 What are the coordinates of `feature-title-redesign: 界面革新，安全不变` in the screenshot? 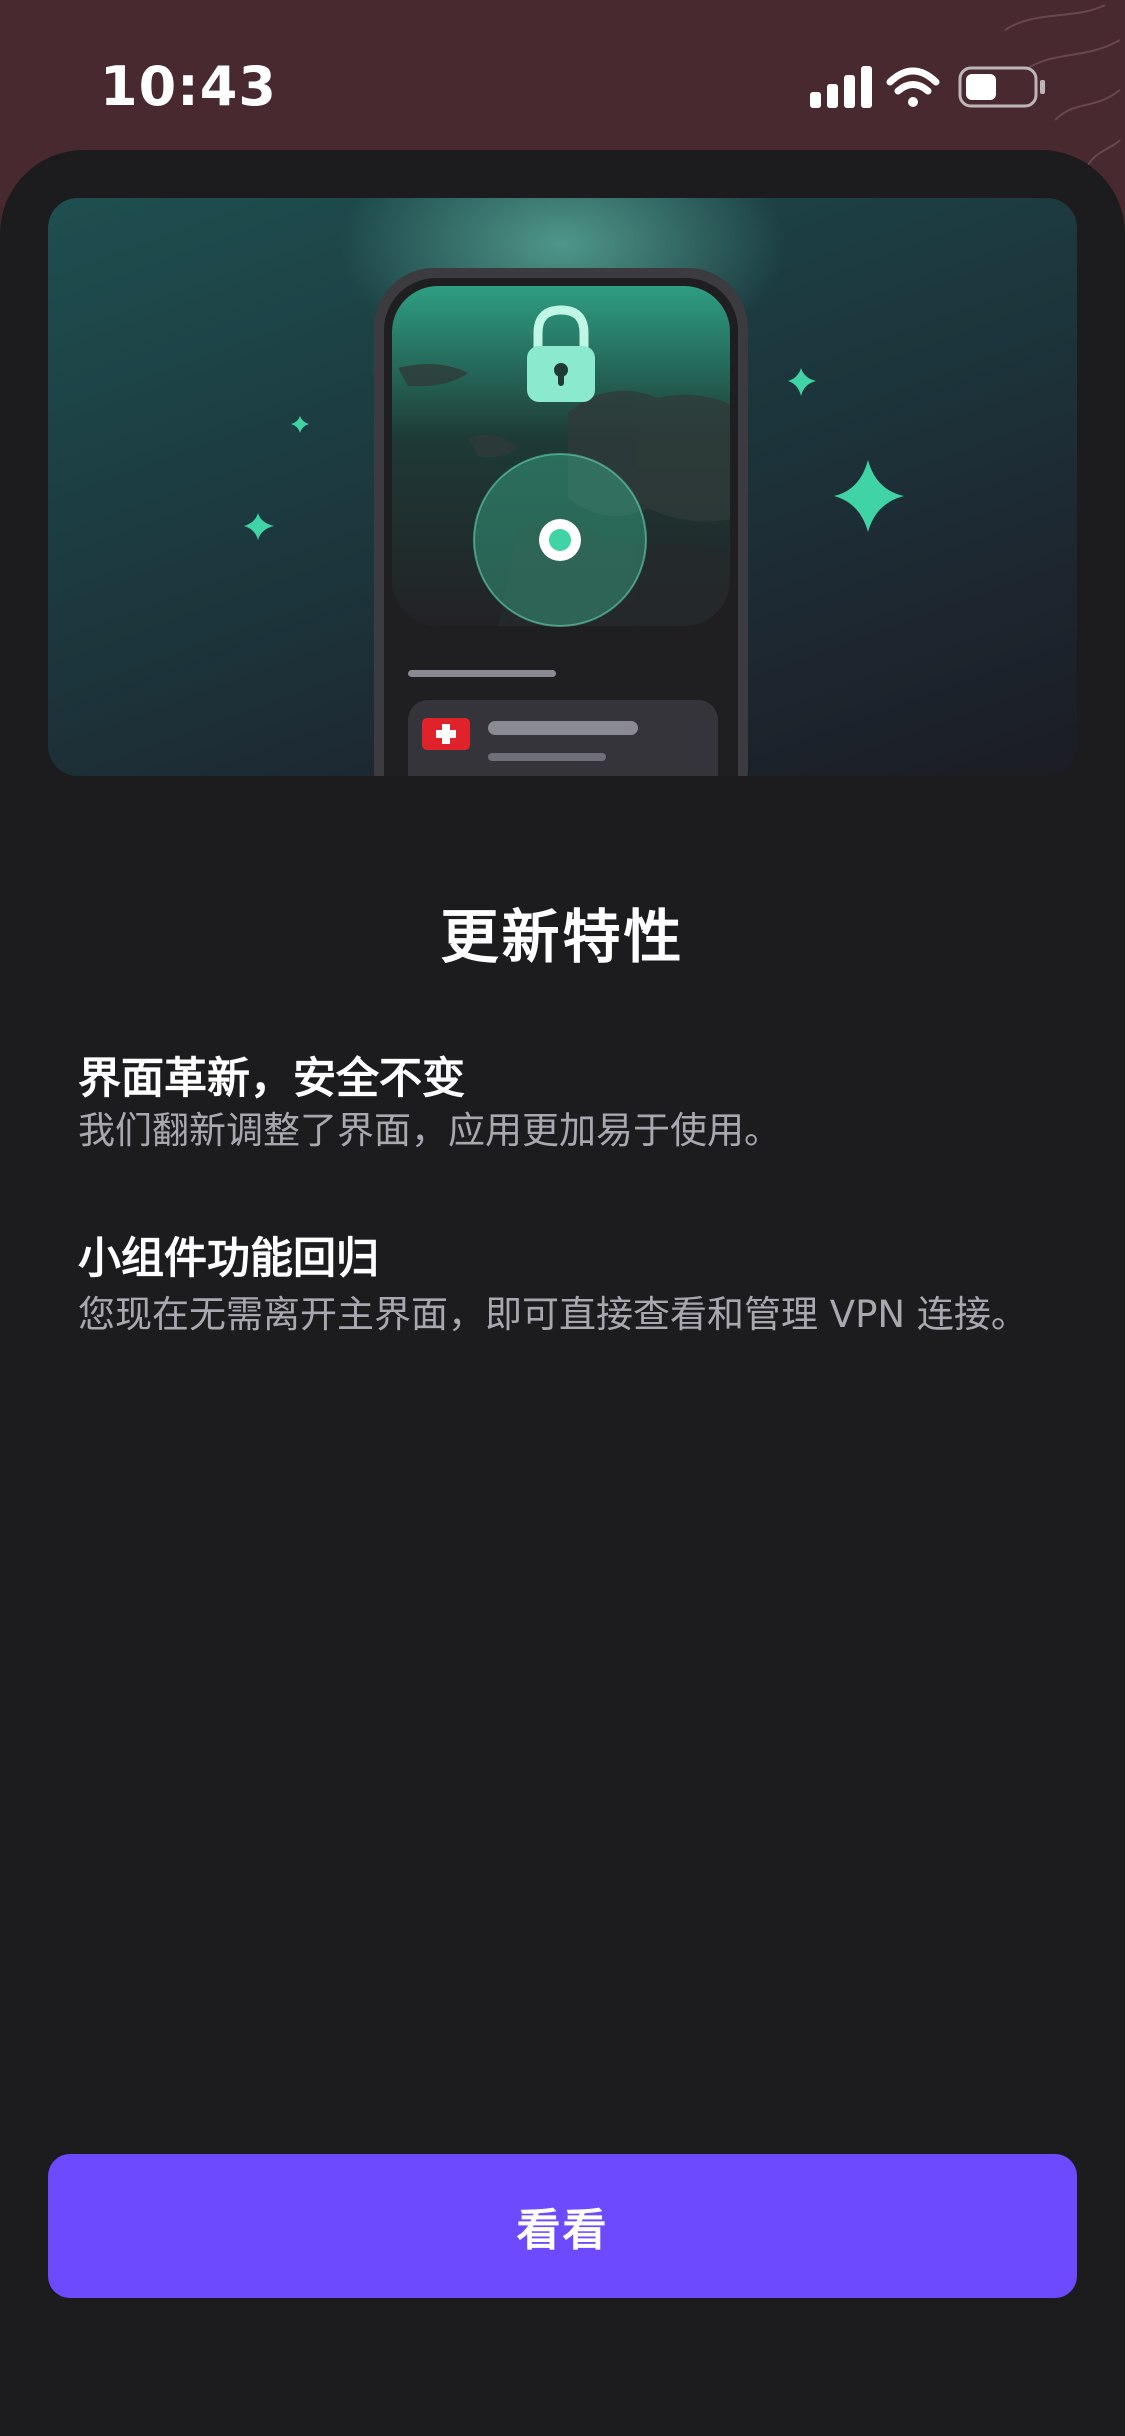 It's located at (271, 1079).